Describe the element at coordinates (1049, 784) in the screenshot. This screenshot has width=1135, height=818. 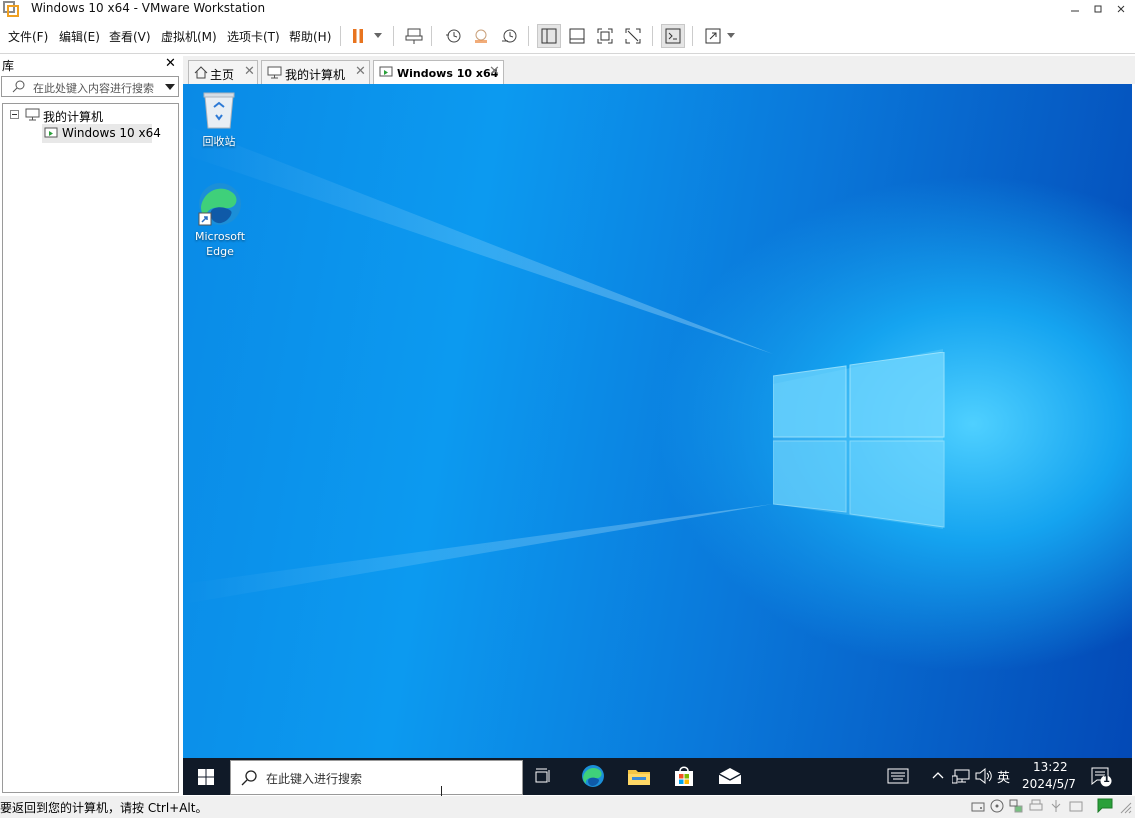
I see `clock-date: 2024/5/7` at that location.